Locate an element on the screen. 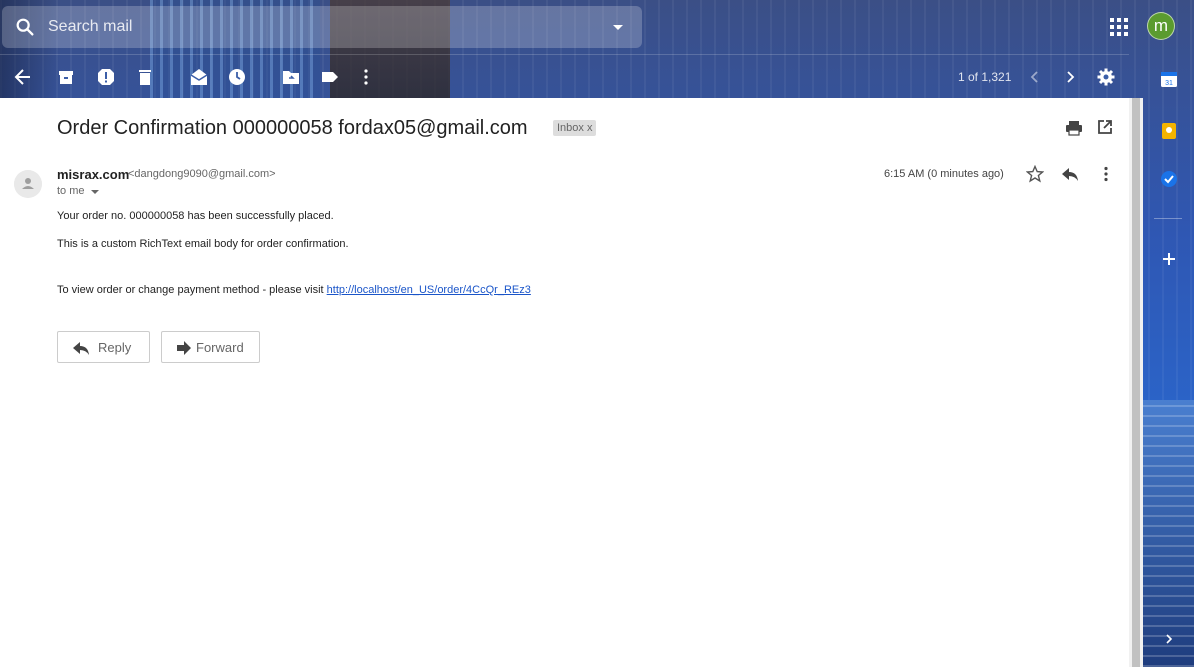  search-input is located at coordinates (318, 27).